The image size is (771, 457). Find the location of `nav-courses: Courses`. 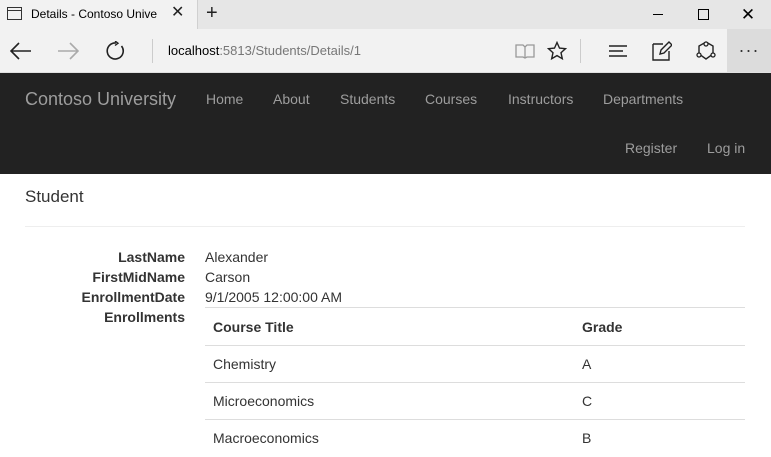

nav-courses: Courses is located at coordinates (451, 99).